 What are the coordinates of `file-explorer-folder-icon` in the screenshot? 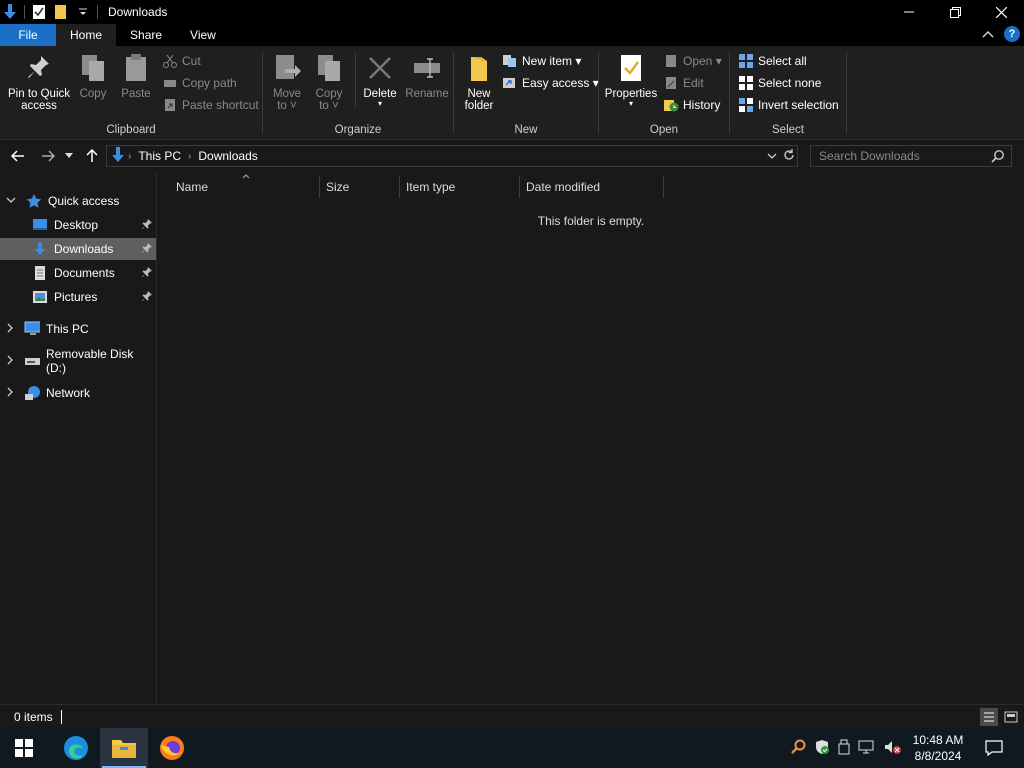 It's located at (124, 749).